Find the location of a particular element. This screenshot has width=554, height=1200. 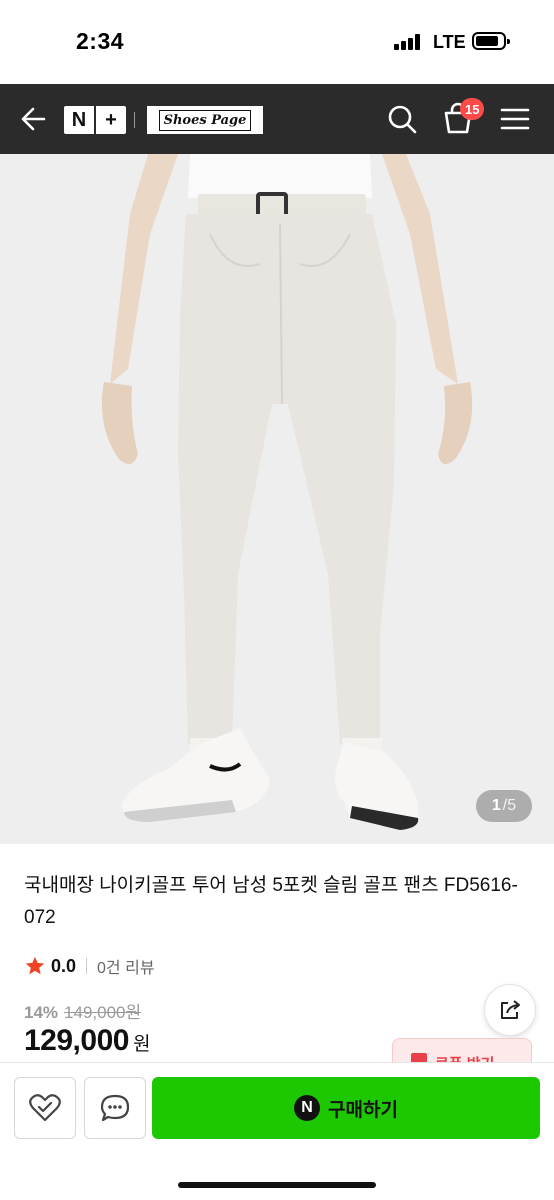

wishlist-button is located at coordinates (45, 1108).